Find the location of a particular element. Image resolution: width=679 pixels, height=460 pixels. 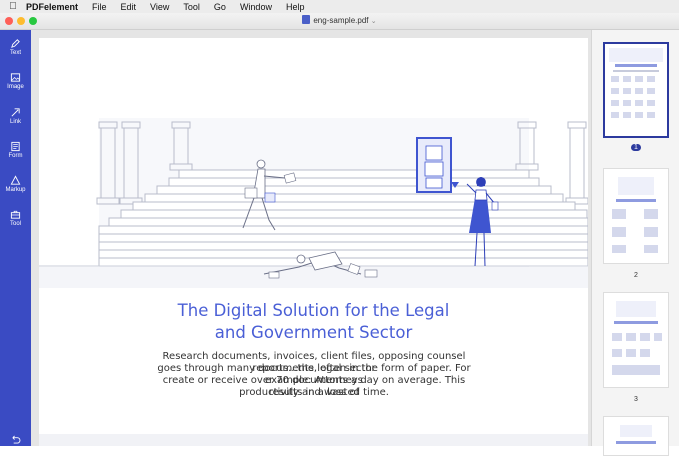

document-title: eng-sample.pdf ⌄ is located at coordinates (339, 20).